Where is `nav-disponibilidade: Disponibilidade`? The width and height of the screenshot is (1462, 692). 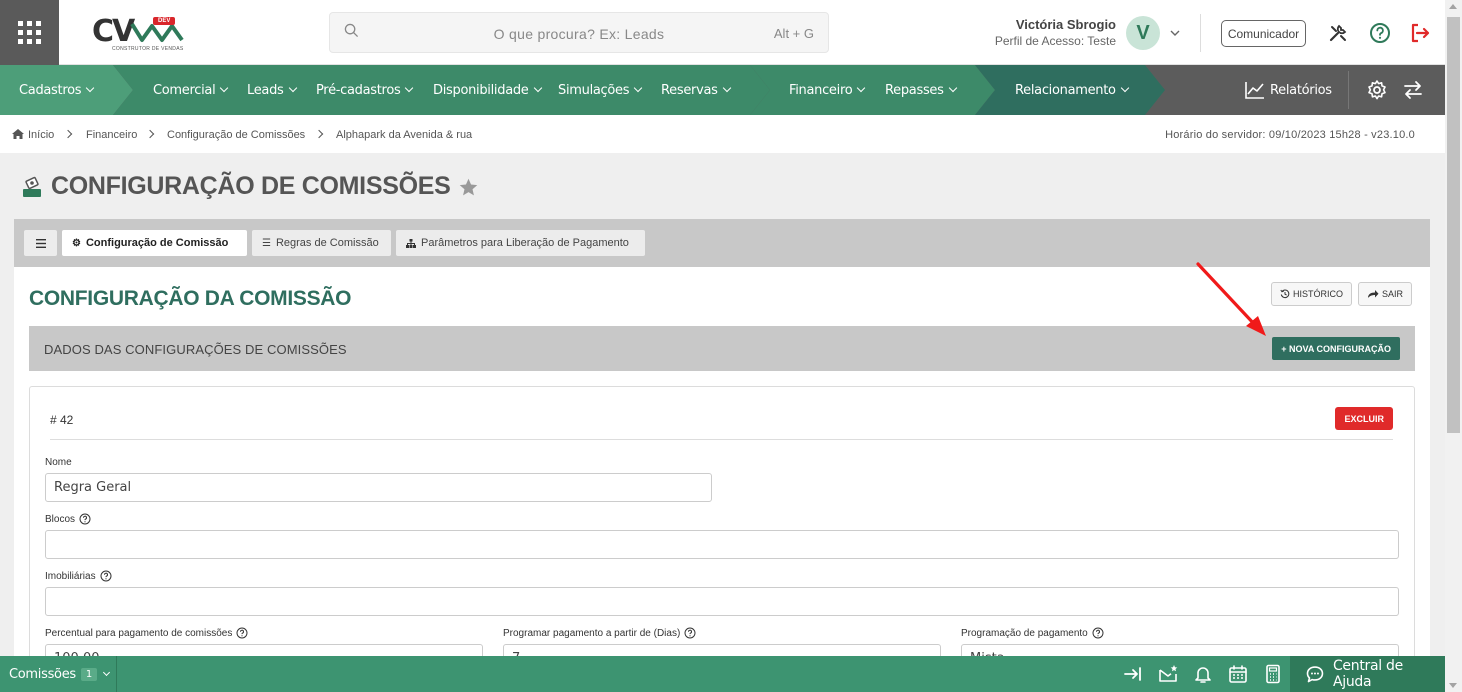
nav-disponibilidade: Disponibilidade is located at coordinates (487, 90).